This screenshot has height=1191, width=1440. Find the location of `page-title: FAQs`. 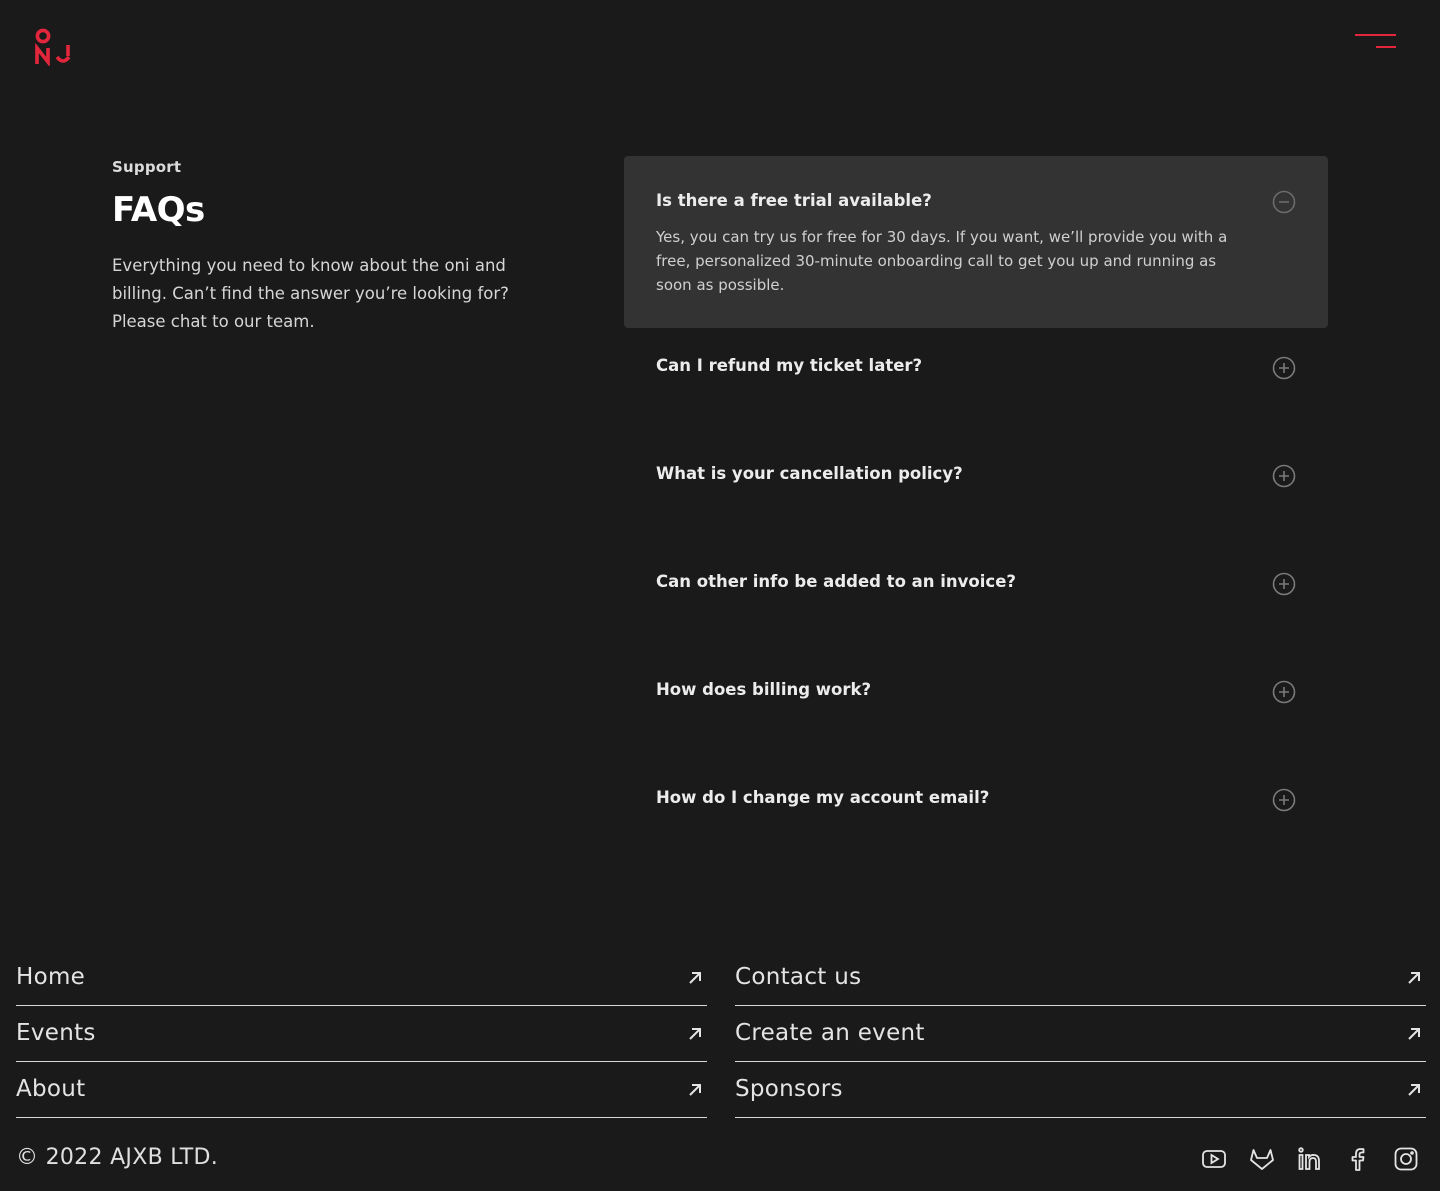

page-title: FAQs is located at coordinates (158, 210).